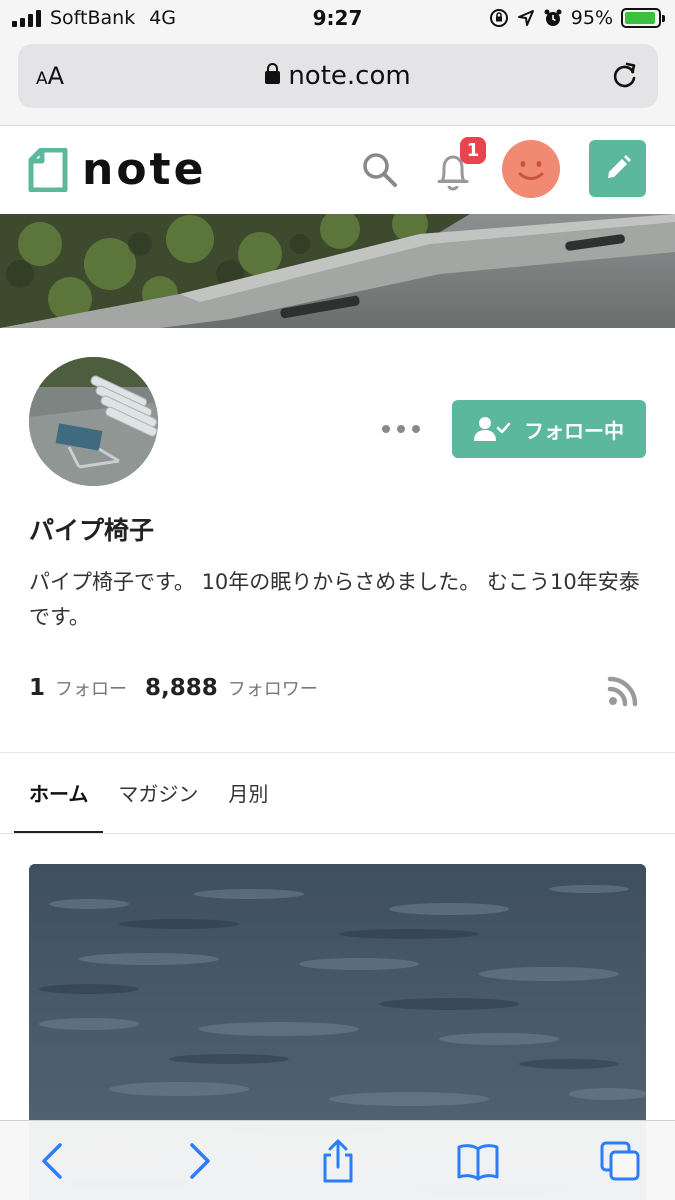  Describe the element at coordinates (91, 688) in the screenshot. I see `following-label: フォロー` at that location.